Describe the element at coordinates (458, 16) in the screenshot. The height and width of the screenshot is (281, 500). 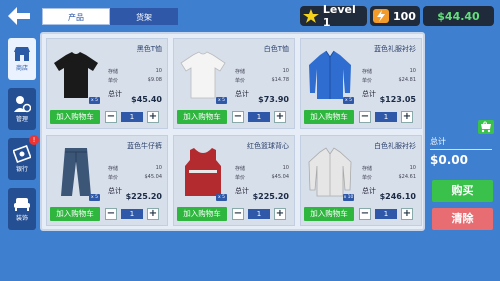
I see `money-display: $44.40` at that location.